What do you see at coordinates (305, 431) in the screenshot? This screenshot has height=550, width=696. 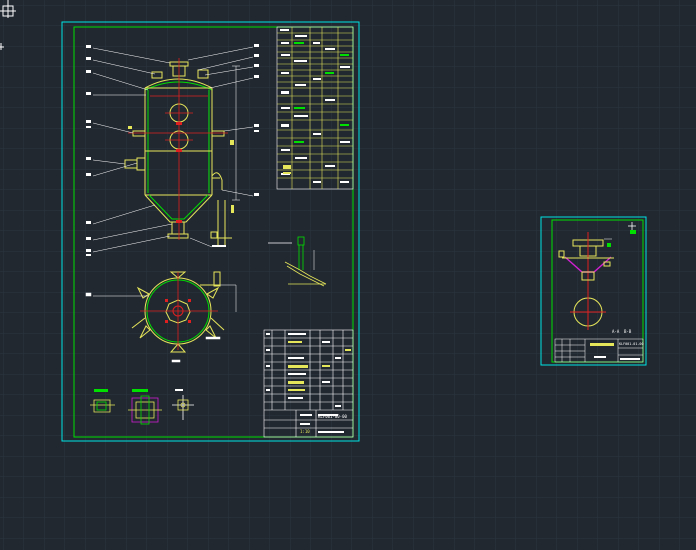 I see `drawing-scale: 1:10` at bounding box center [305, 431].